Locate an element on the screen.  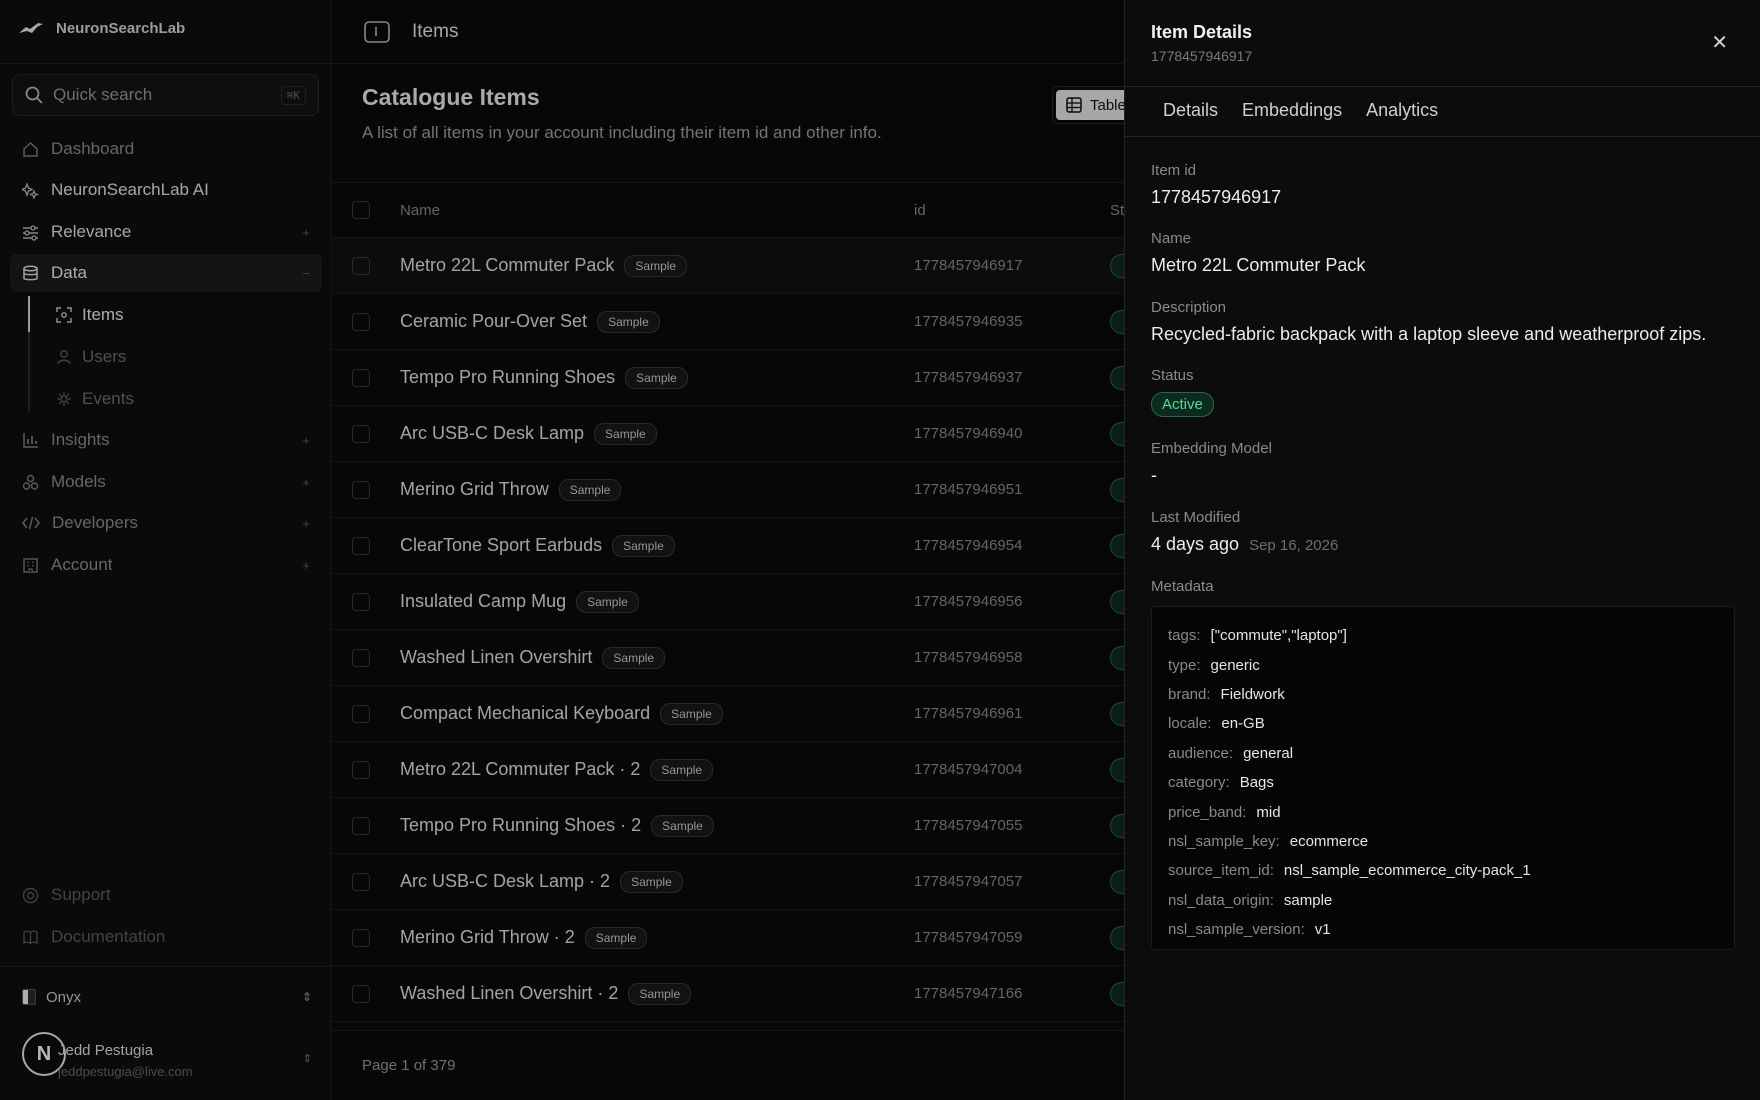
metadata-key: source_item_id: is located at coordinates (1221, 871).